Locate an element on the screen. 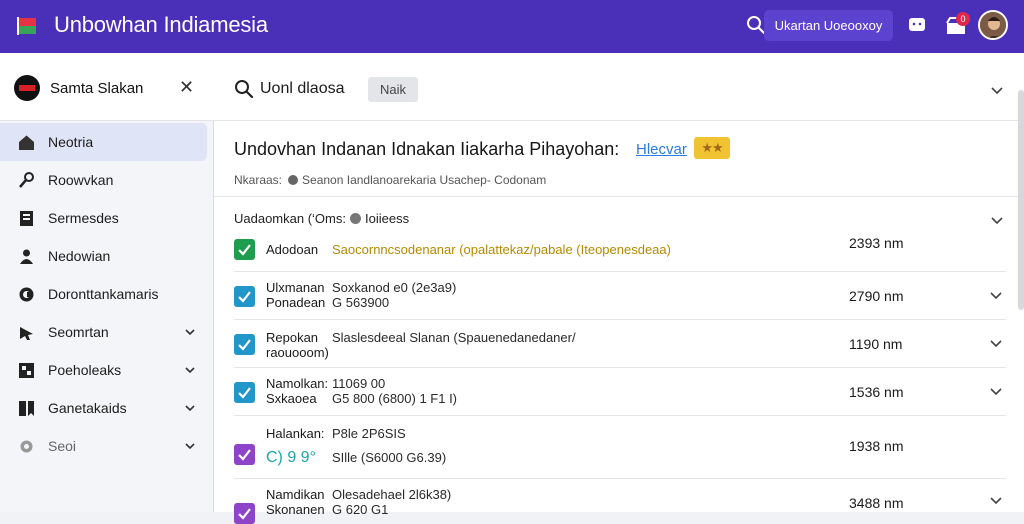 Image resolution: width=1024 pixels, height=524 pixels. top-search-button: Ukartan Uoeooxoy is located at coordinates (828, 25).